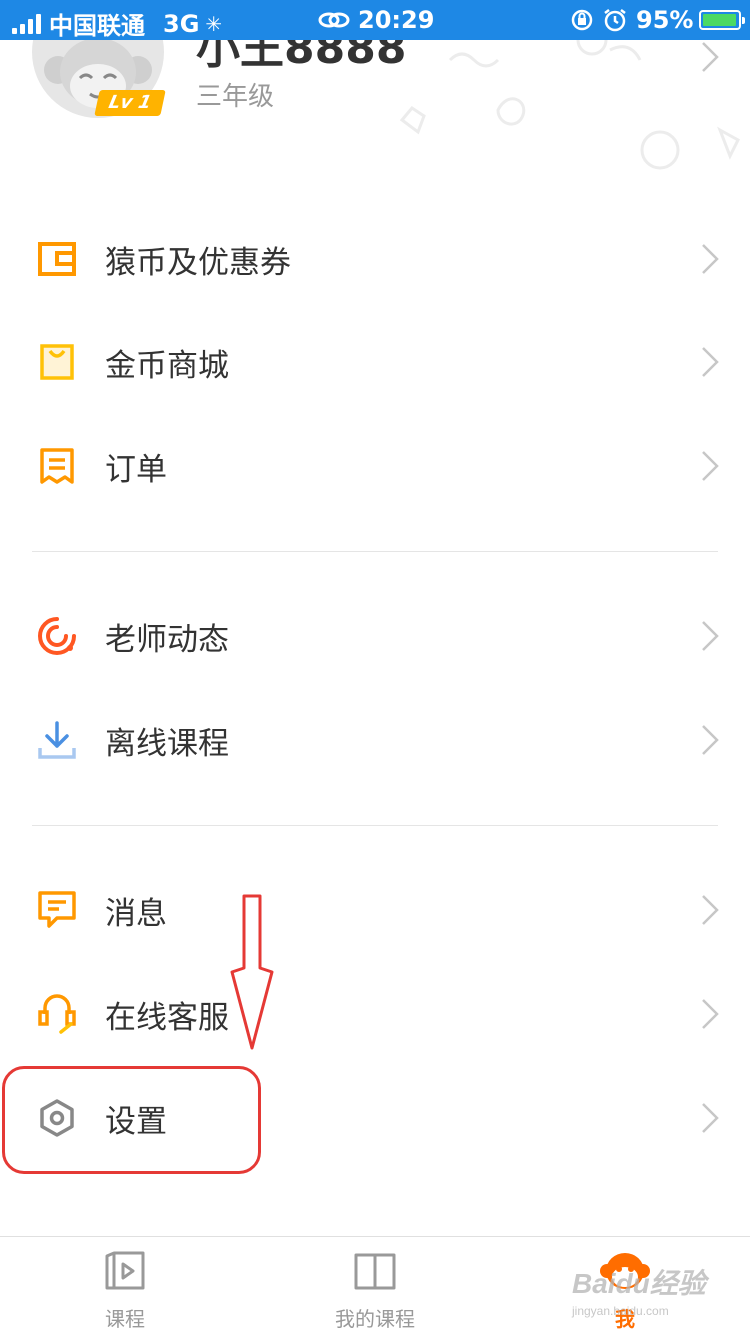 The height and width of the screenshot is (1334, 750). Describe the element at coordinates (639, 1283) in the screenshot. I see `watermark-text: Baidu经验` at that location.